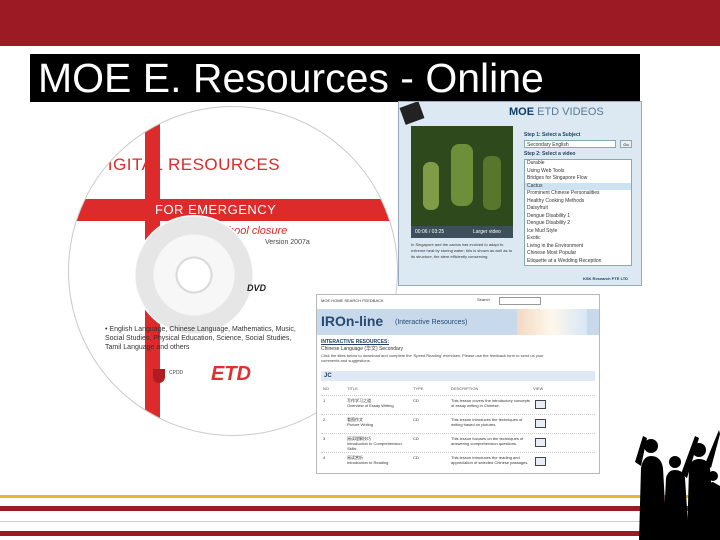 Image resolution: width=720 pixels, height=540 pixels. Describe the element at coordinates (578, 262) in the screenshot. I see `video-list-item: Etiquette at a Wedding Reception` at that location.